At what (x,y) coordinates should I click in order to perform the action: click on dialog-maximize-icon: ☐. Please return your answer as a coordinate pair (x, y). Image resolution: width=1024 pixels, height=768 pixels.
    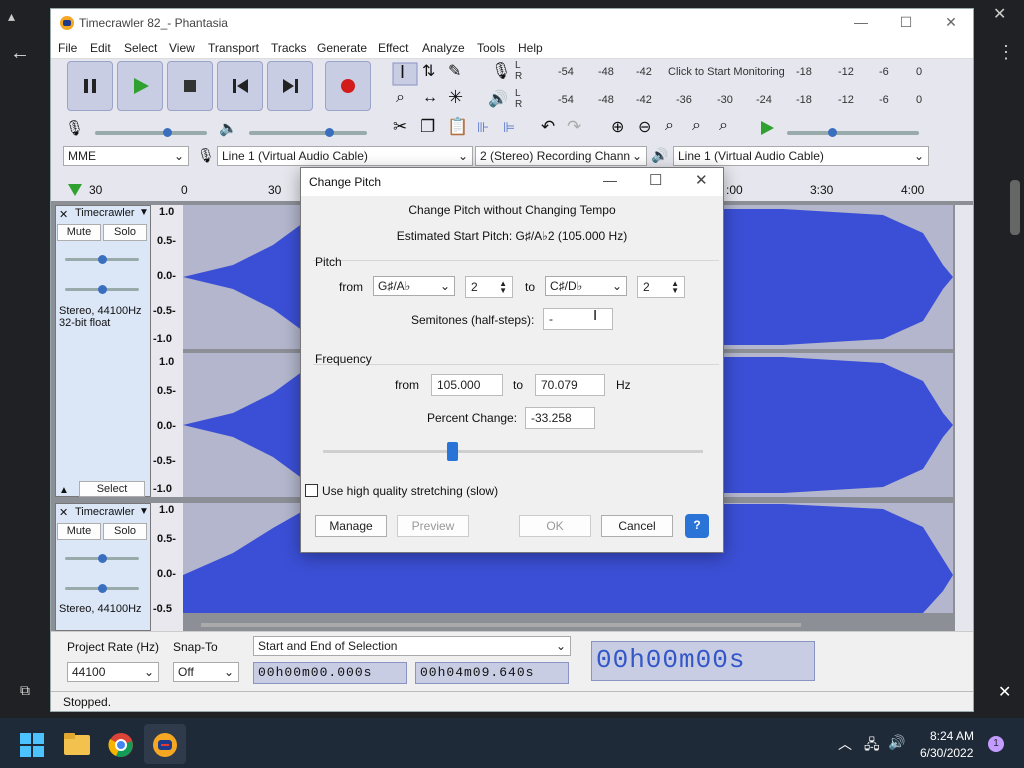
    Looking at the image, I should click on (655, 180).